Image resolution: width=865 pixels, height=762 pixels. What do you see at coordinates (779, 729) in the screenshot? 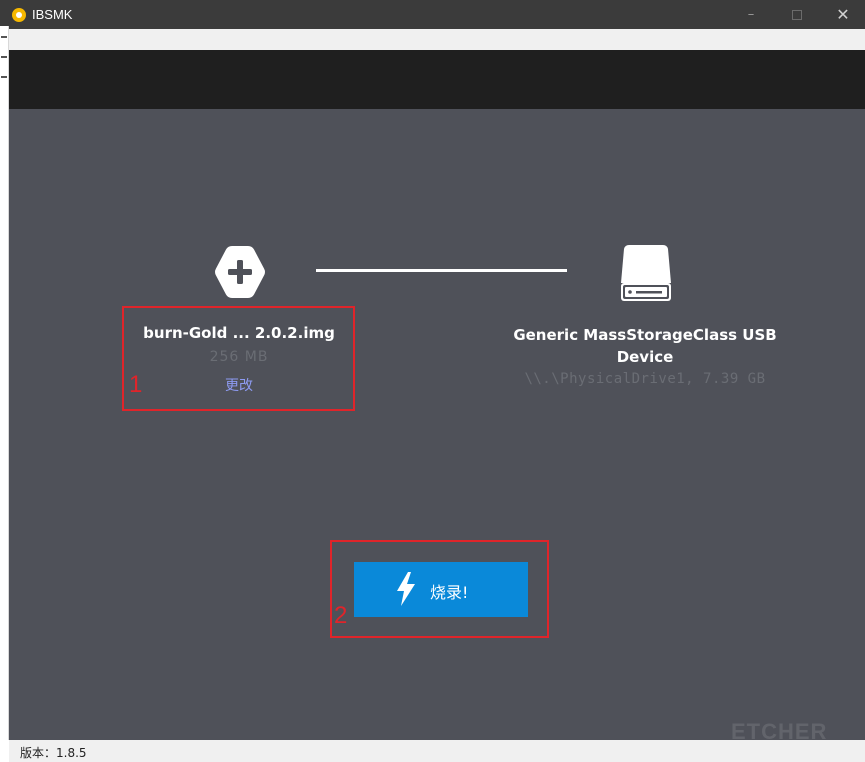
I see `etcher-watermark-logo: ETCHER` at bounding box center [779, 729].